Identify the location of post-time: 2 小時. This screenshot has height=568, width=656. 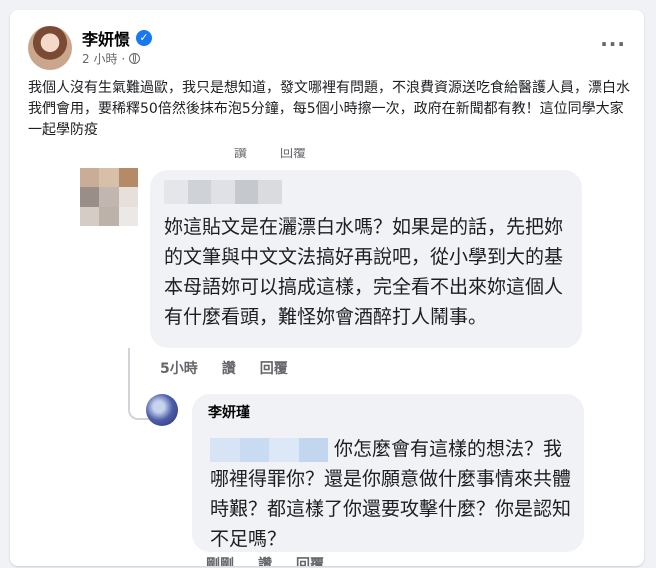
(99, 58).